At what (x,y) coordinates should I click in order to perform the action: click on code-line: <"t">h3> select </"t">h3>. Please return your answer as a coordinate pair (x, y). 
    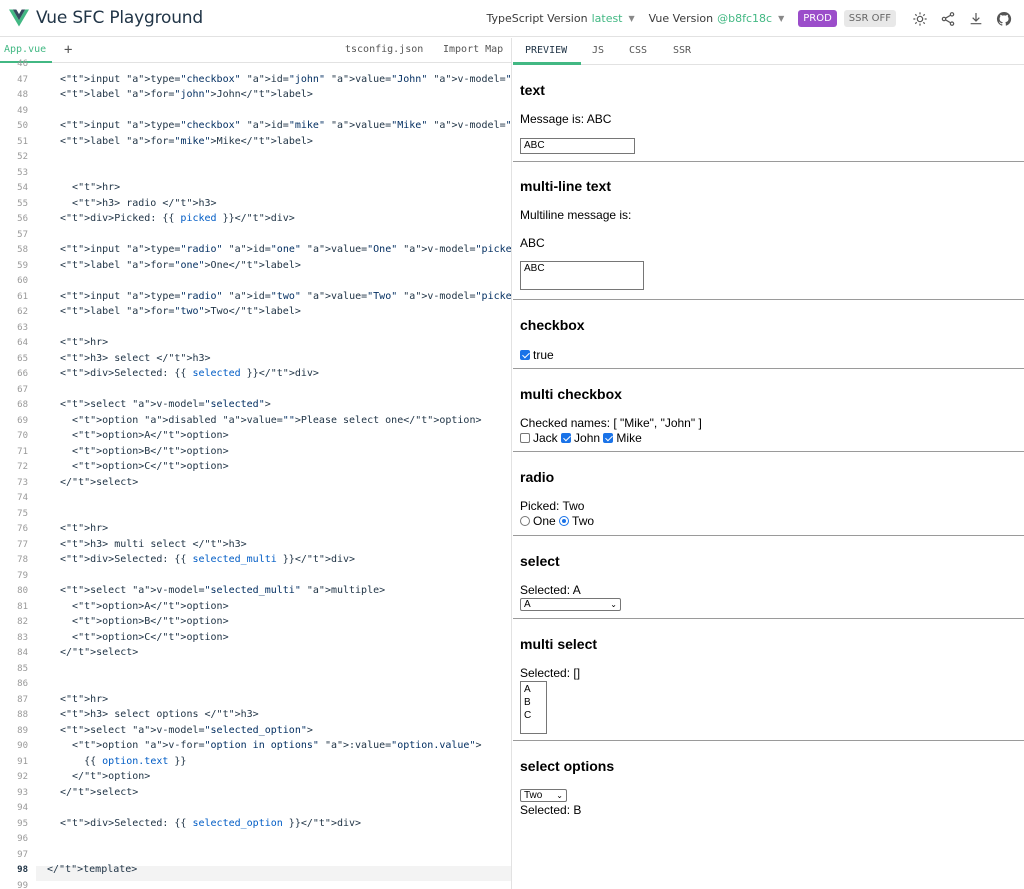
    Looking at the image, I should click on (135, 358).